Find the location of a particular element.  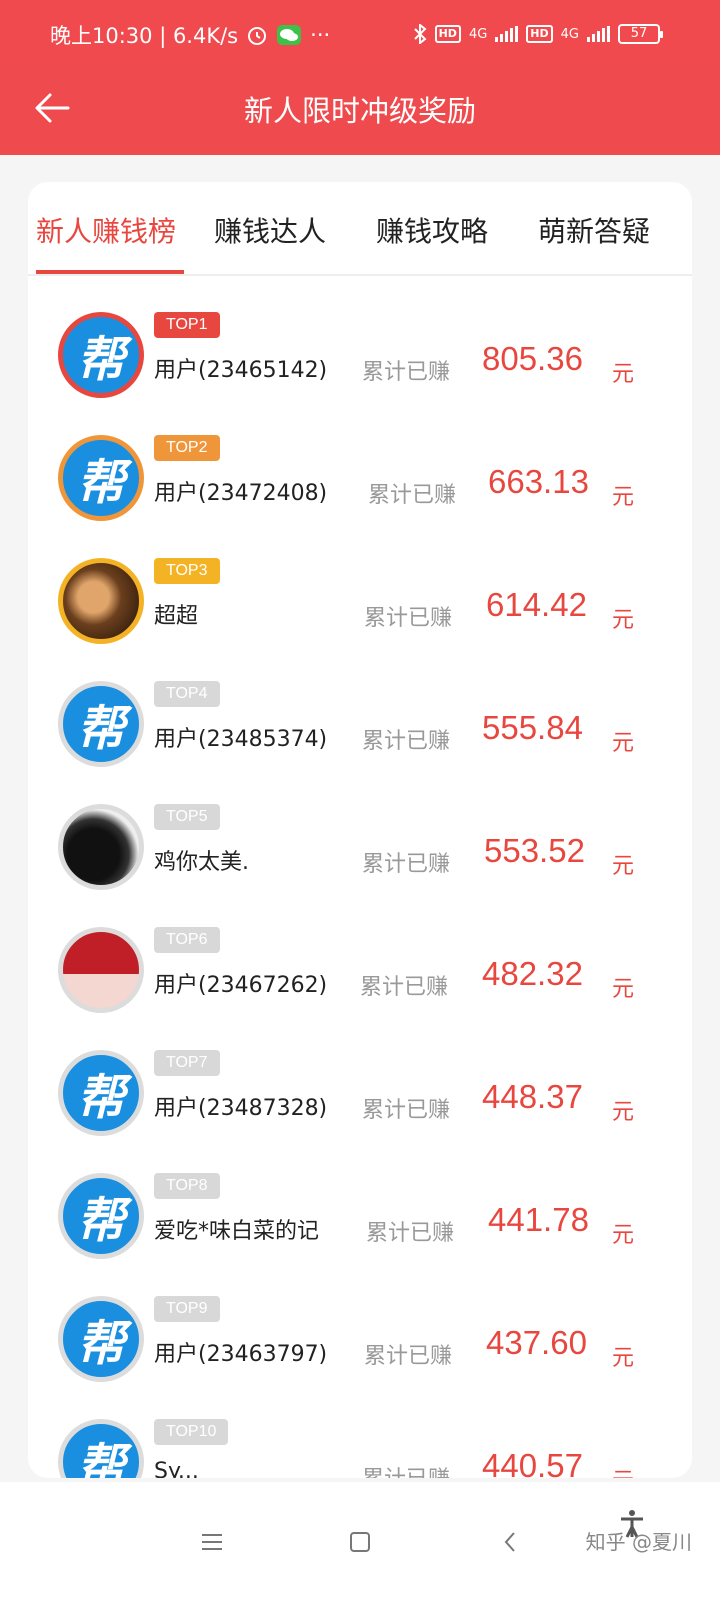

list-item: 帮 TOP2 用户(23472408) 累计已赚 663.13 元 is located at coordinates (360, 476).